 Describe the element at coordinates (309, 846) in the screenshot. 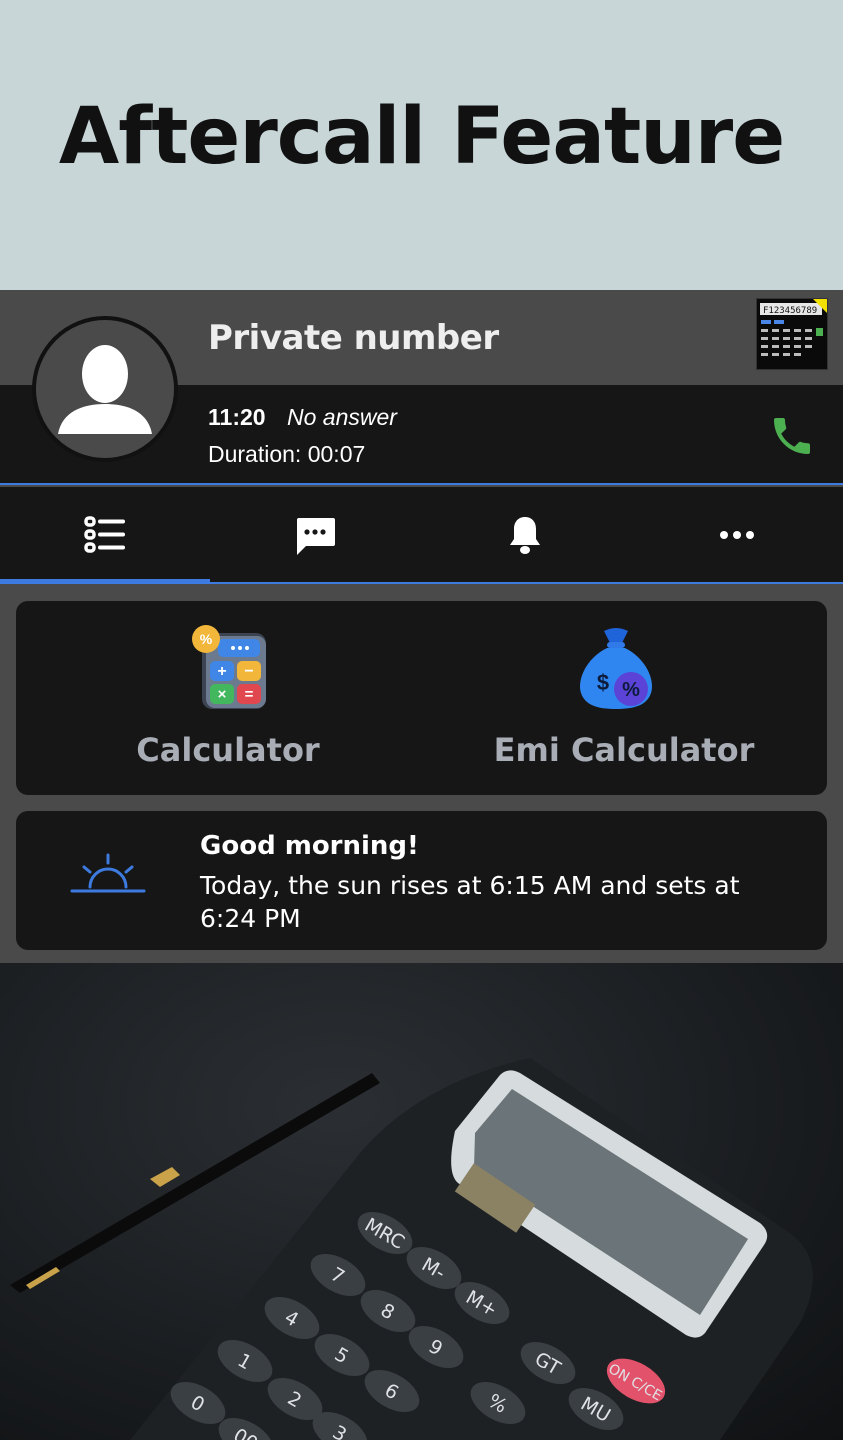

I see `greeting-title: Good morning!` at that location.